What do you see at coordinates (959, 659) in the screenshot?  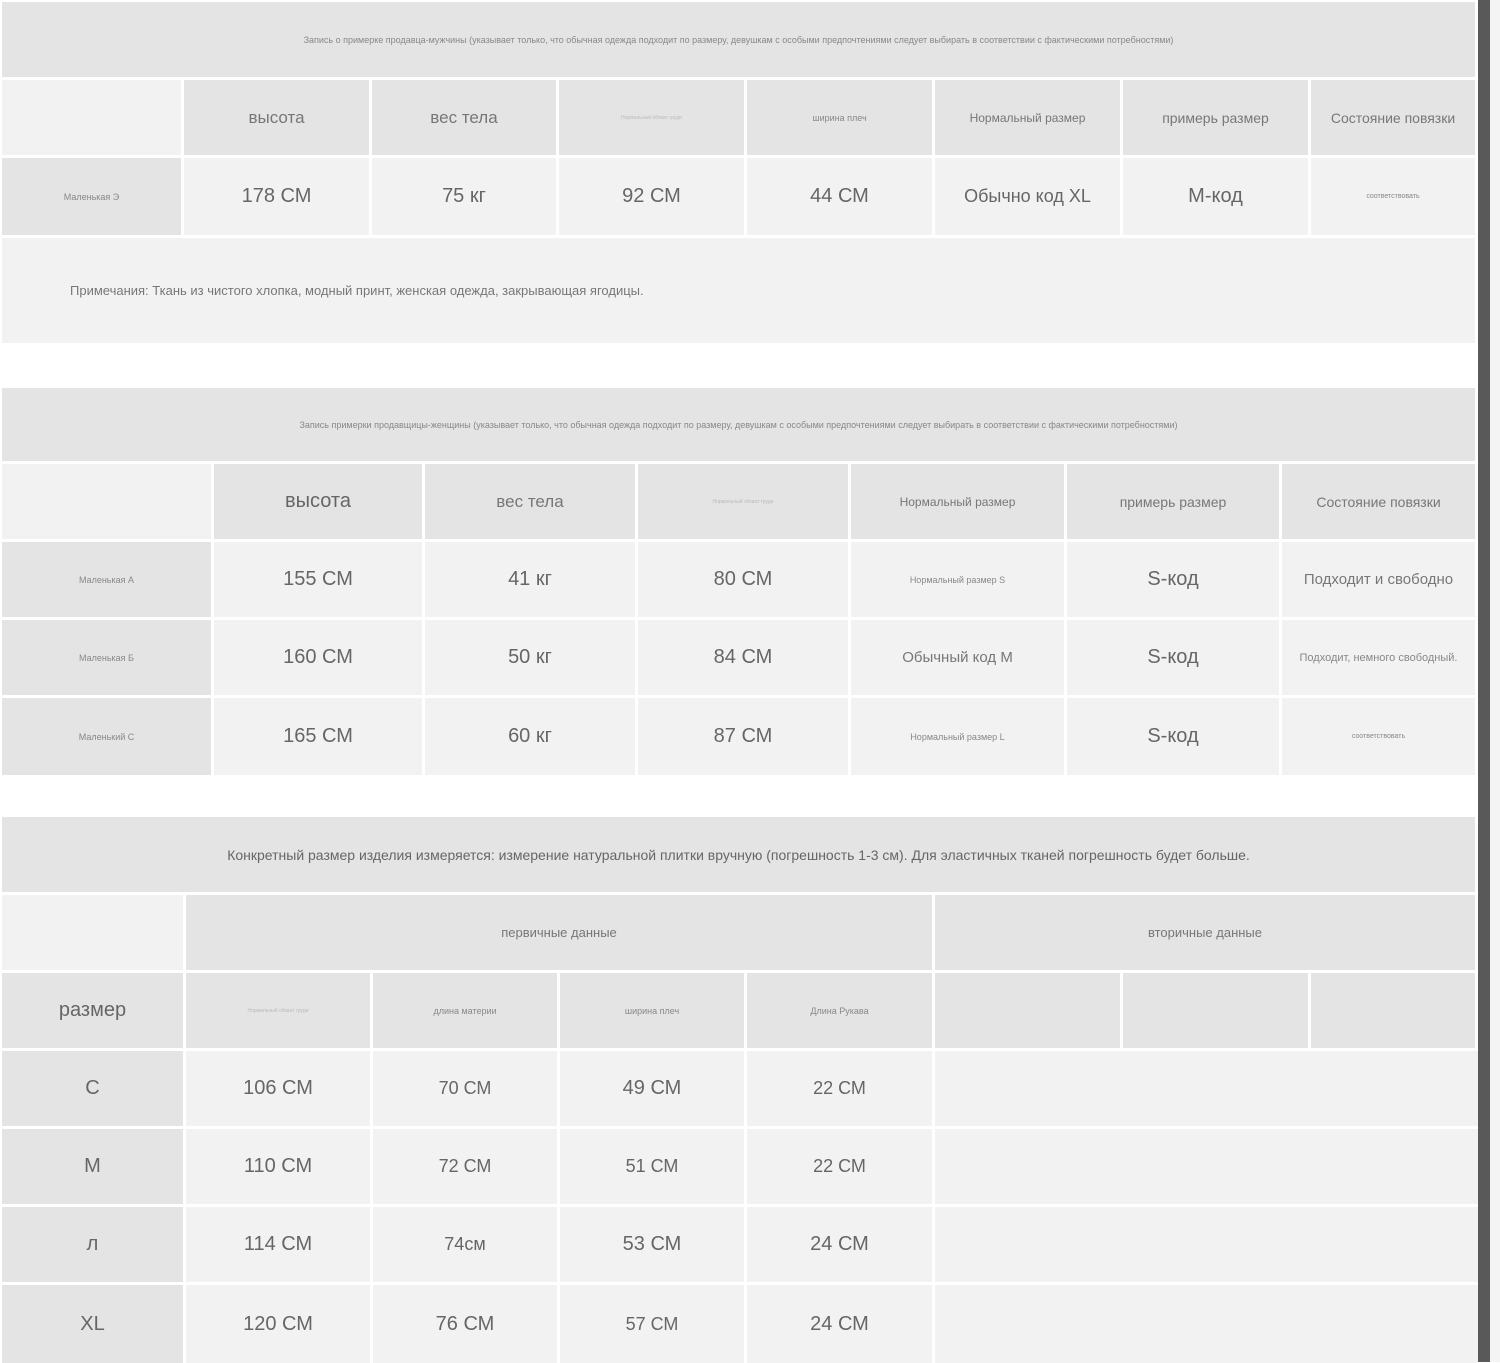 I see `value-cell: Обычный код M` at bounding box center [959, 659].